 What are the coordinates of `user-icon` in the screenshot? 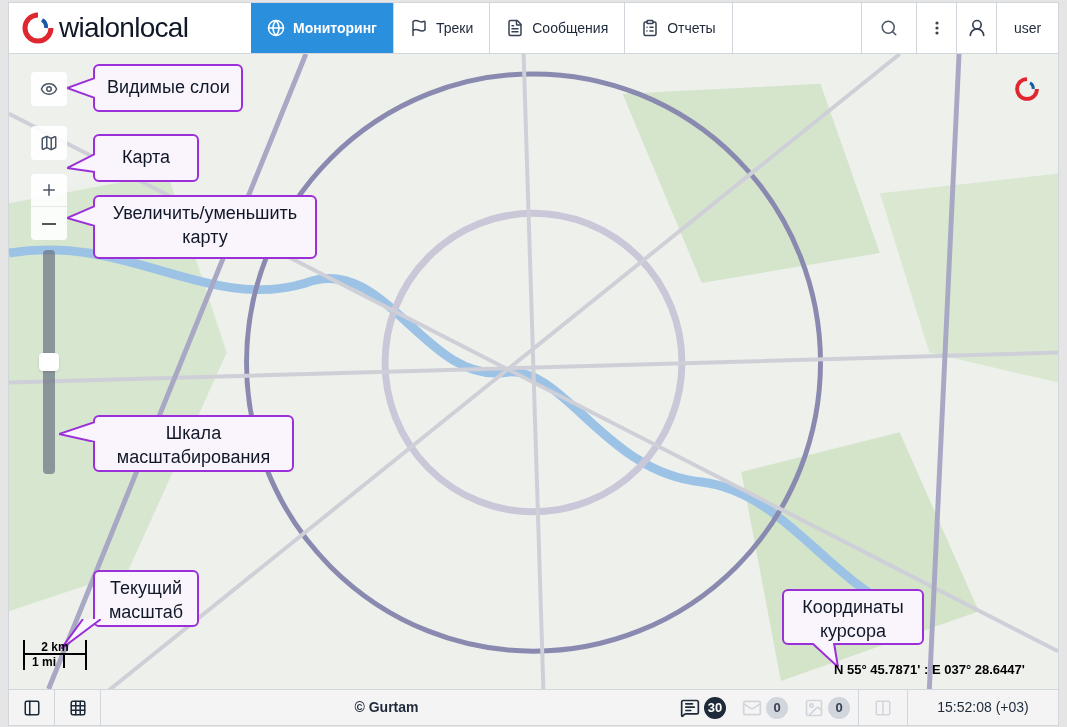 It's located at (976, 28).